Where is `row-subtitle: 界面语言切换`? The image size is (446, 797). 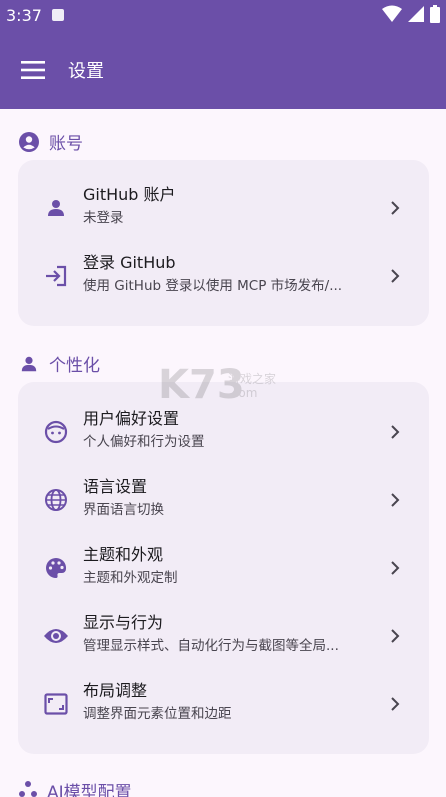 row-subtitle: 界面语言切换 is located at coordinates (123, 510).